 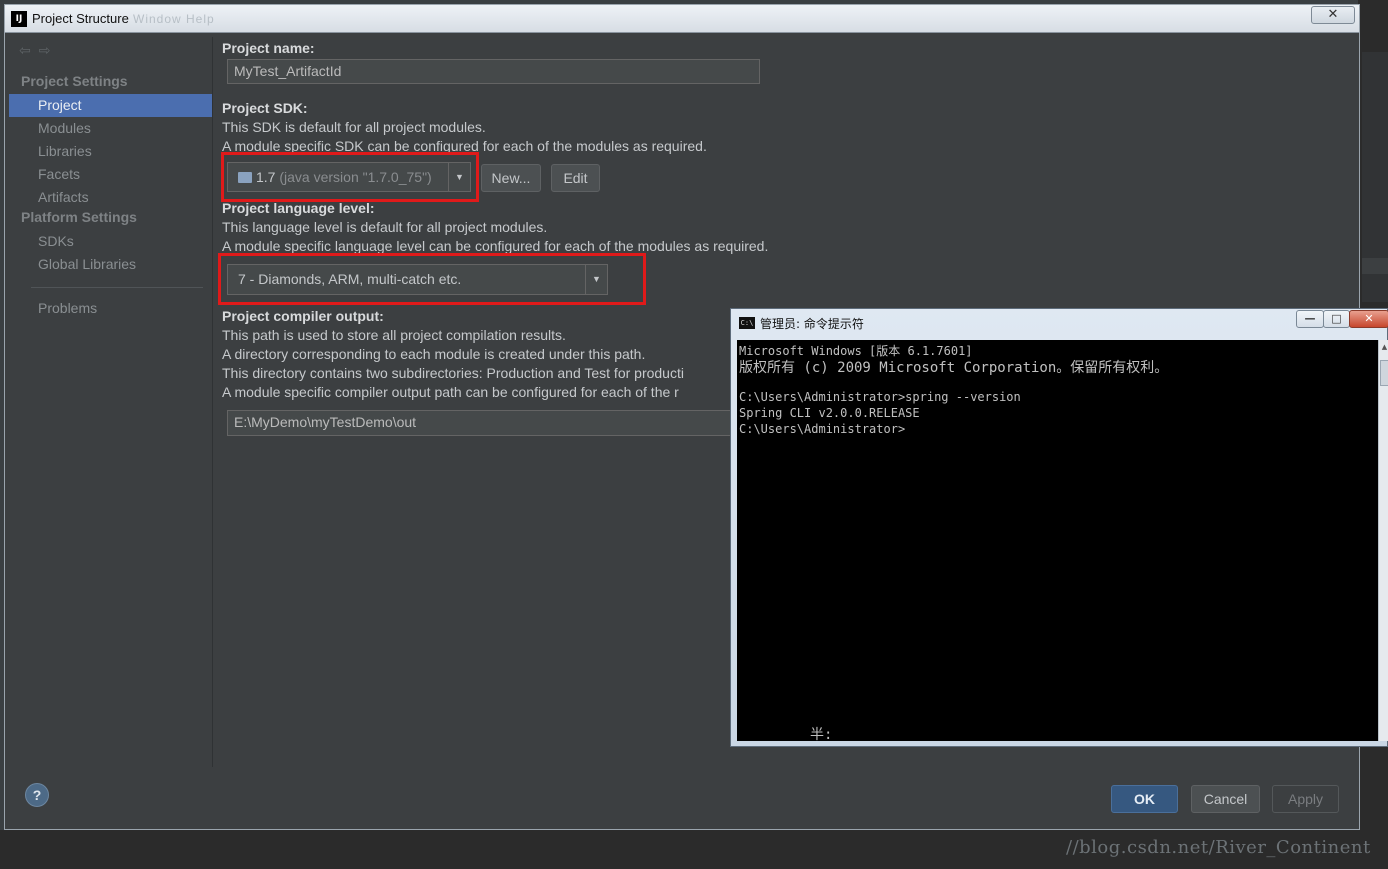 What do you see at coordinates (1310, 319) in the screenshot?
I see `minimize-button: —` at bounding box center [1310, 319].